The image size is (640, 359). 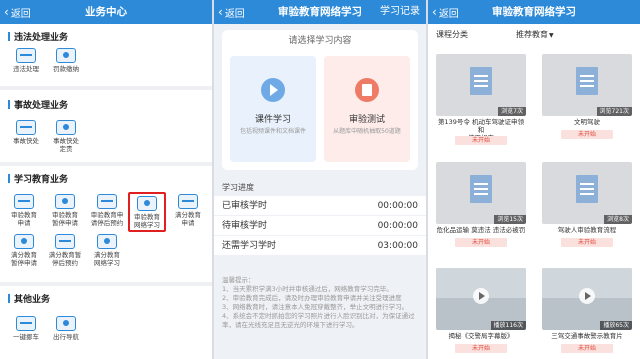 I want to click on course-card: 浏览15次 危化品运输 莫违法 违法必被罚 未开始, so click(x=481, y=210).